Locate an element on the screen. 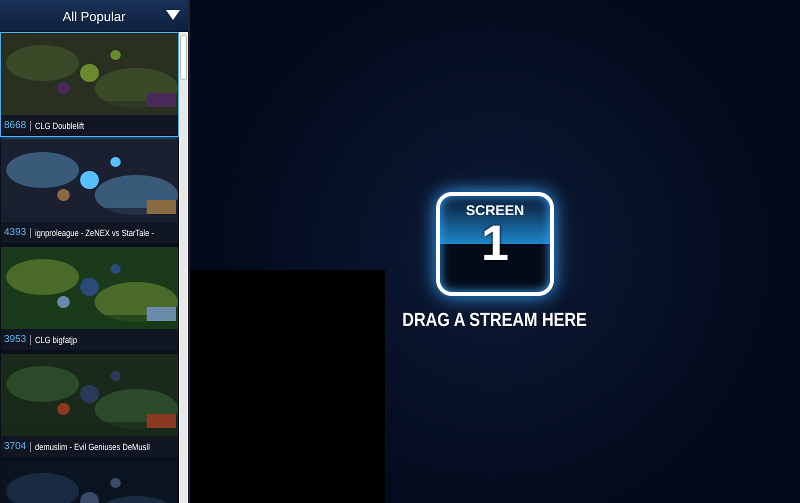 Image resolution: width=800 pixels, height=503 pixels. stream-title: demuslim - Evil Geniuses DeMuslI is located at coordinates (92, 447).